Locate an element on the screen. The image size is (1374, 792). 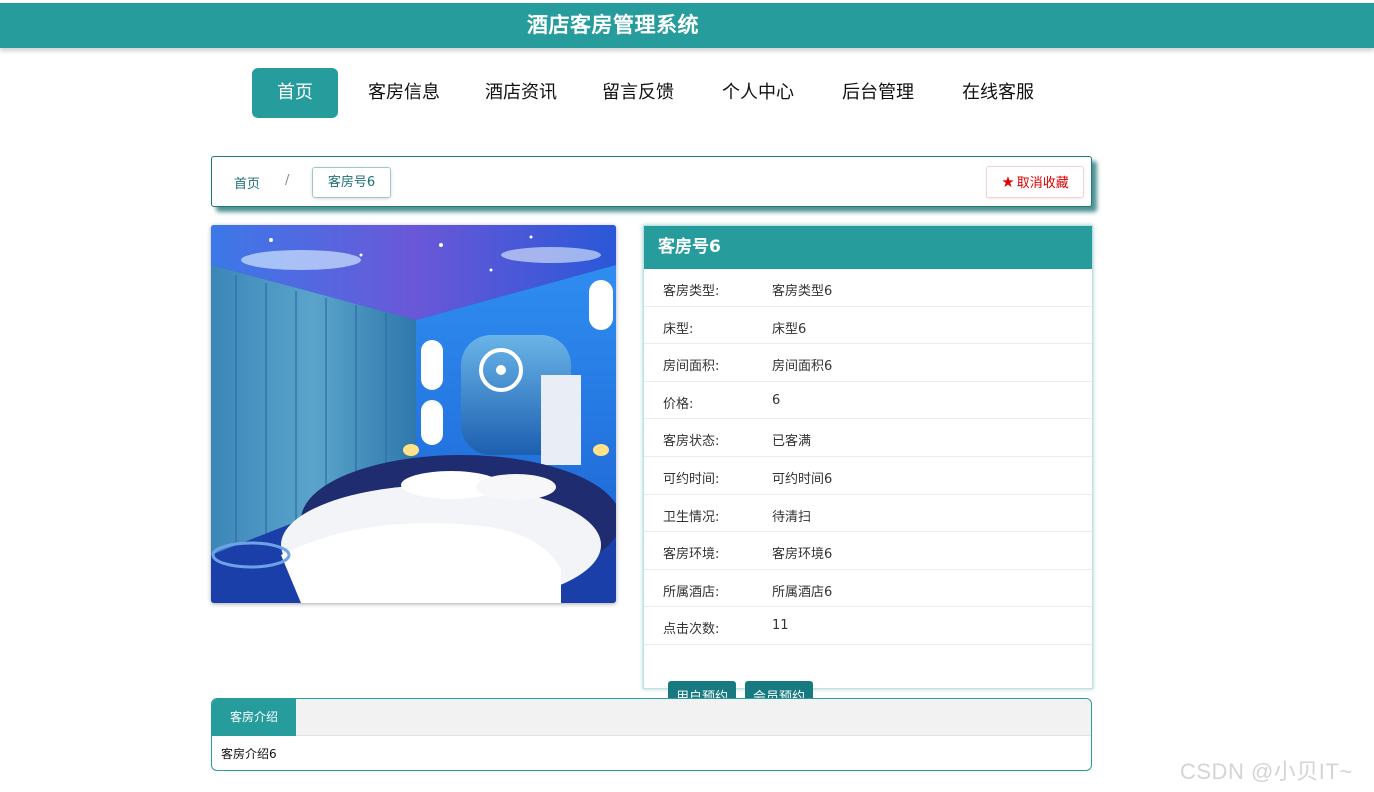
info-row: 点击次数: 11 is located at coordinates (868, 626).